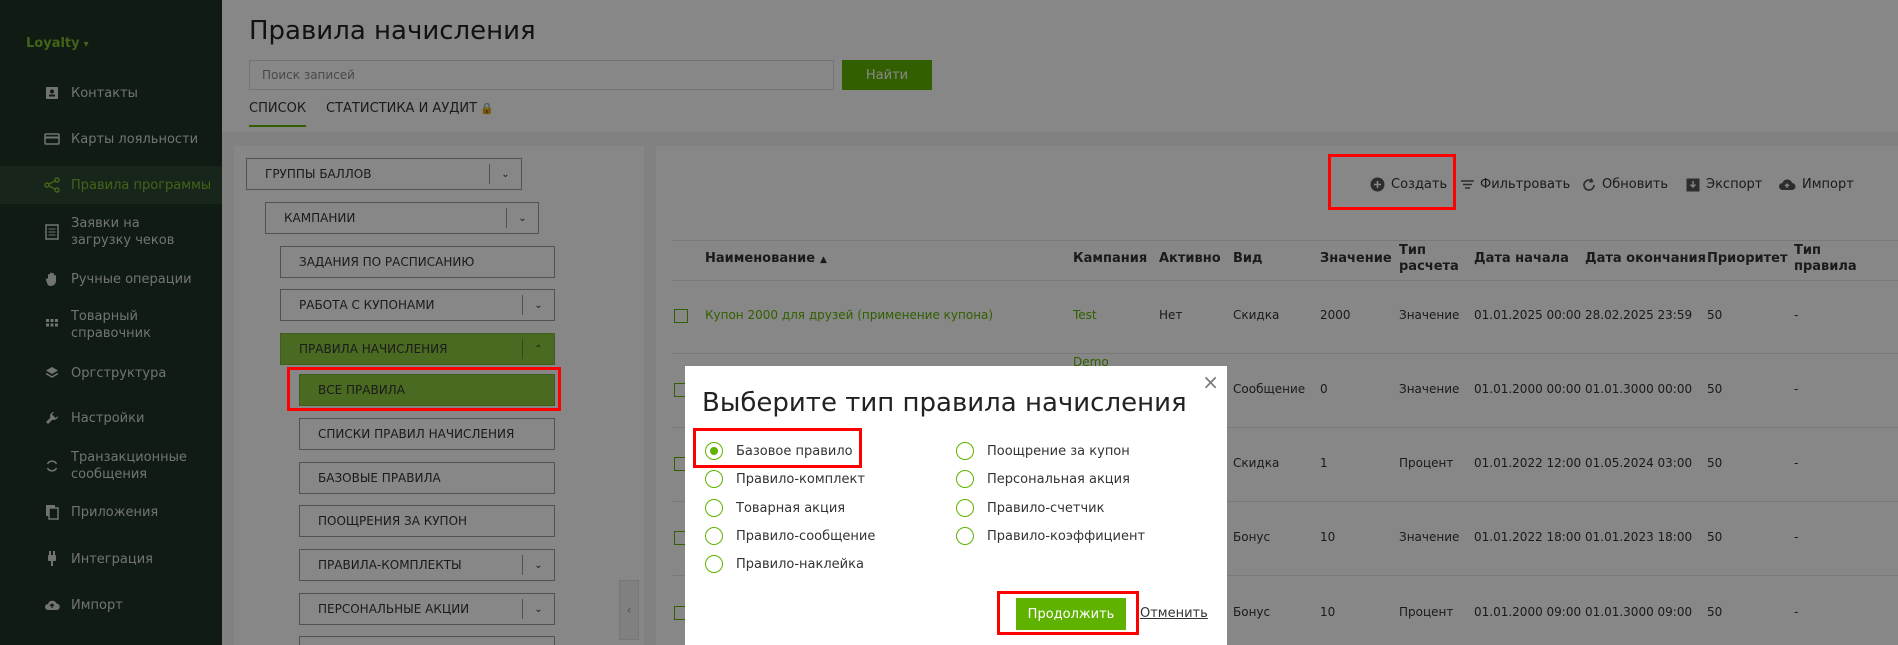 The height and width of the screenshot is (645, 1898). I want to click on radio-personal-promo: Персональная акция, so click(1043, 479).